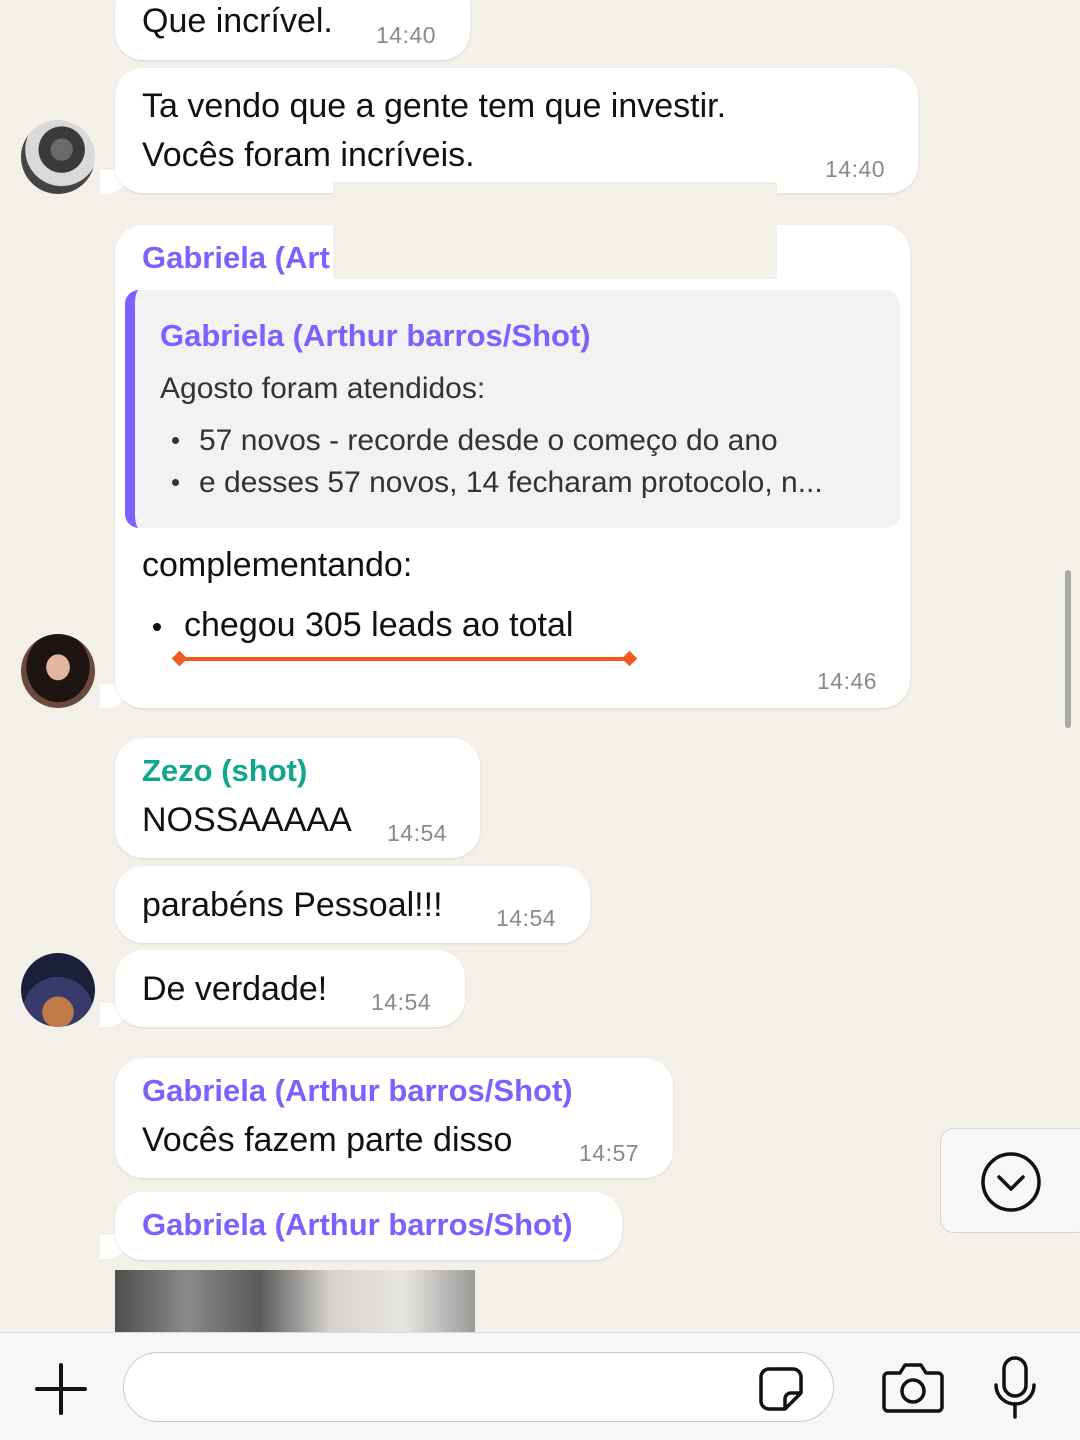  What do you see at coordinates (308, 155) in the screenshot?
I see `message-text-line: Vocês foram incríveis.` at bounding box center [308, 155].